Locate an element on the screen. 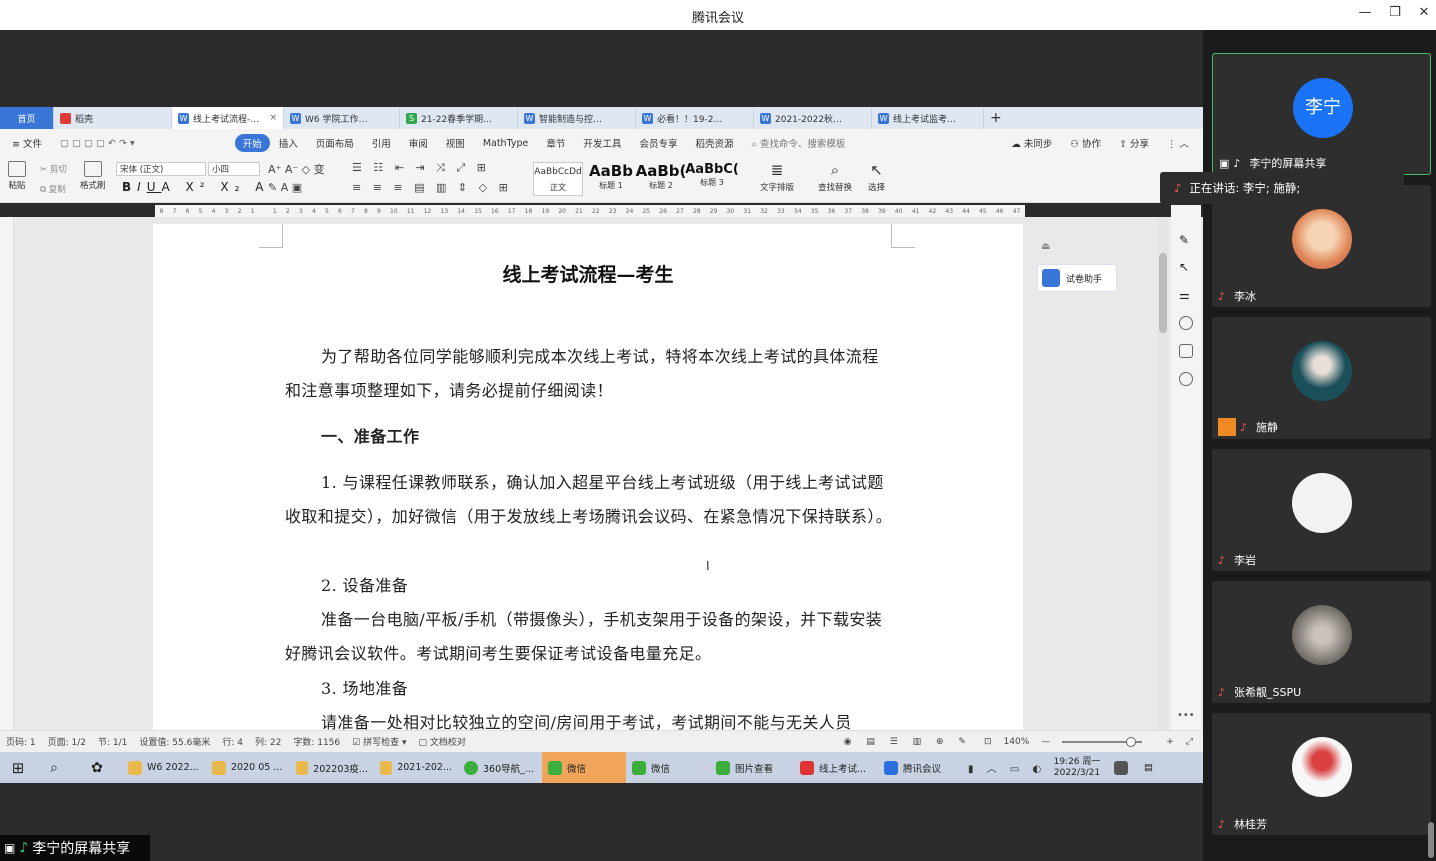  menu-dev-tools: 开发工具 is located at coordinates (602, 143).